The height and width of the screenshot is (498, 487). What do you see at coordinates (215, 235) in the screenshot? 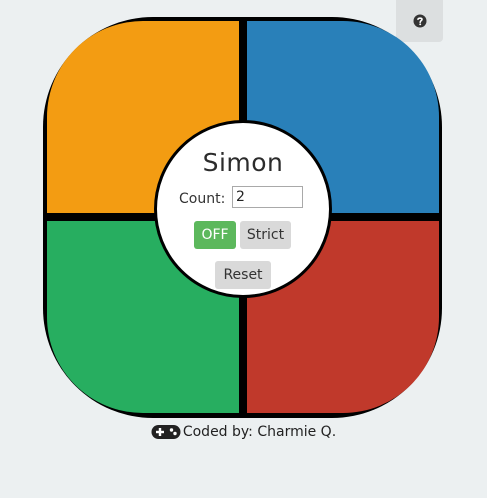
I see `power-button: OFF` at bounding box center [215, 235].